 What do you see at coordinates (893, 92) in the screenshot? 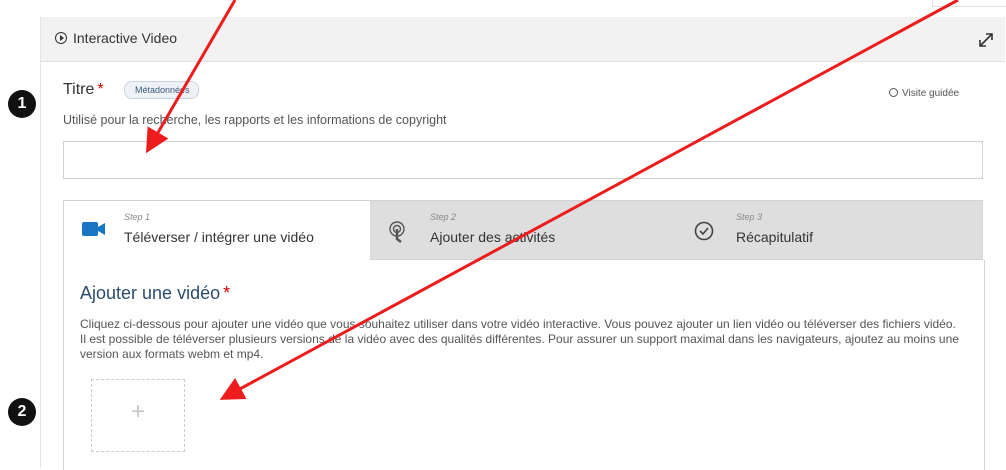
I see `tour-icon` at bounding box center [893, 92].